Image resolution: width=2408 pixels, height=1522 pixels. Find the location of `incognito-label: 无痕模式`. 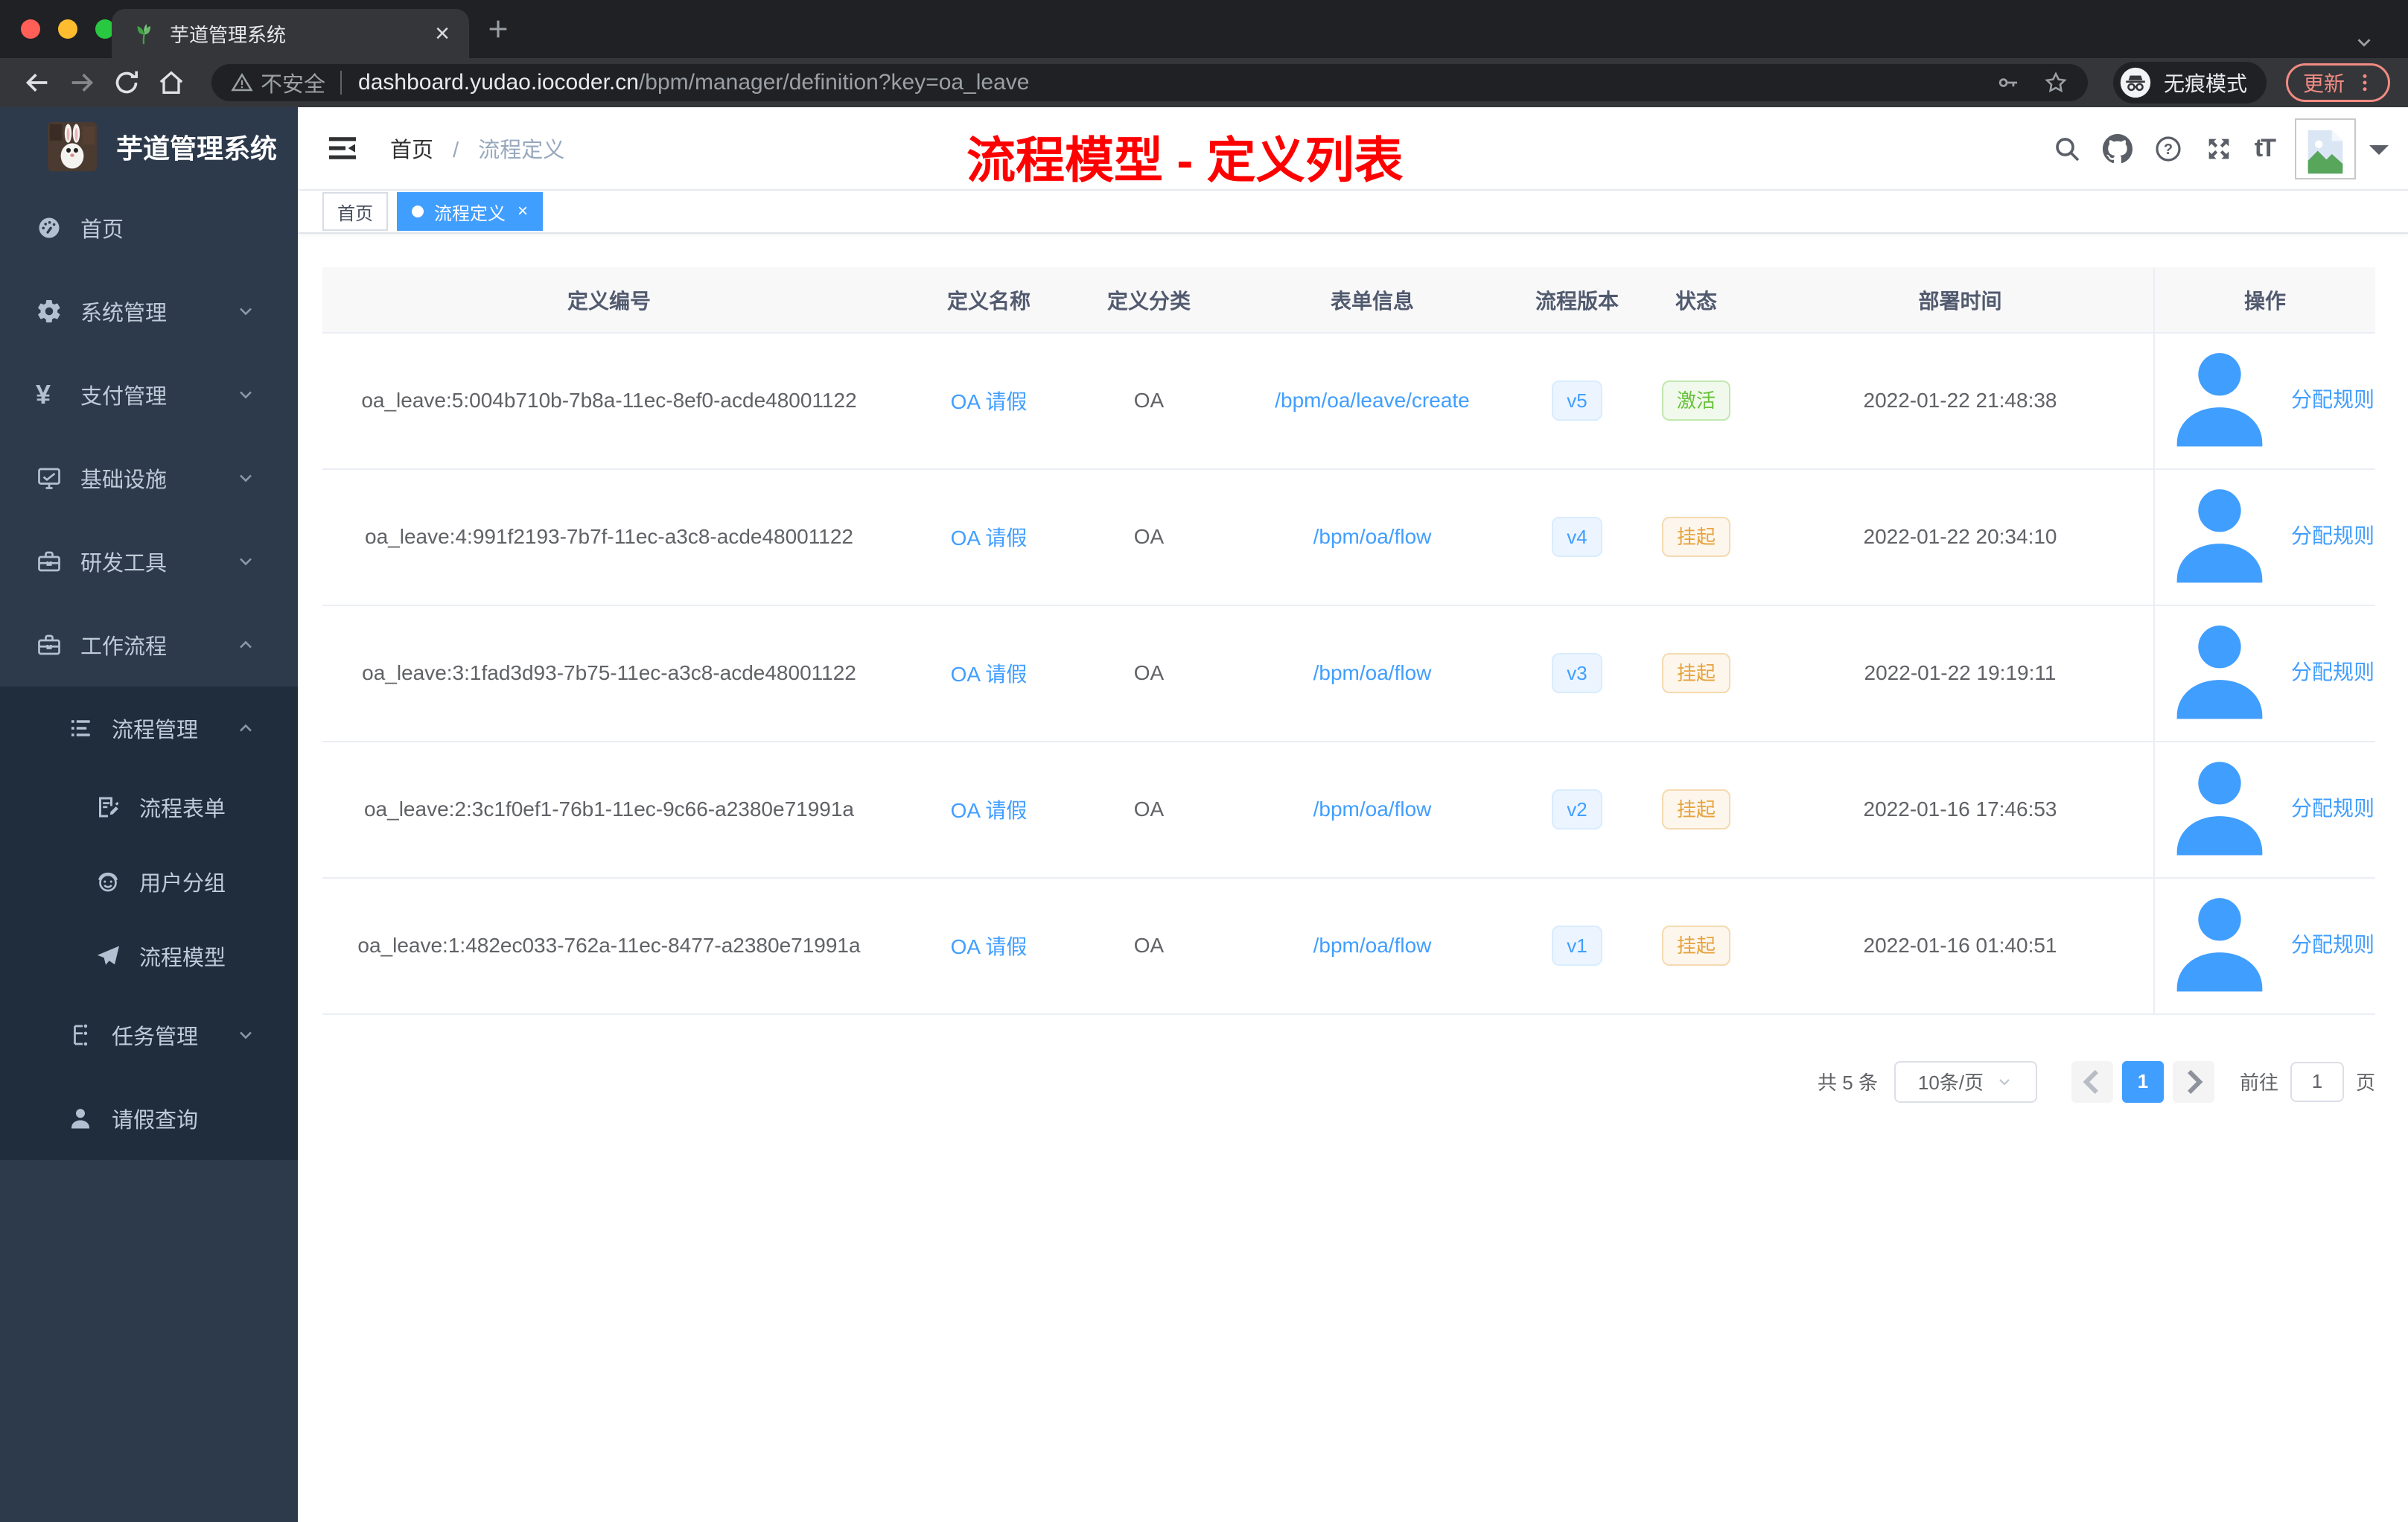

incognito-label: 无痕模式 is located at coordinates (2205, 83).